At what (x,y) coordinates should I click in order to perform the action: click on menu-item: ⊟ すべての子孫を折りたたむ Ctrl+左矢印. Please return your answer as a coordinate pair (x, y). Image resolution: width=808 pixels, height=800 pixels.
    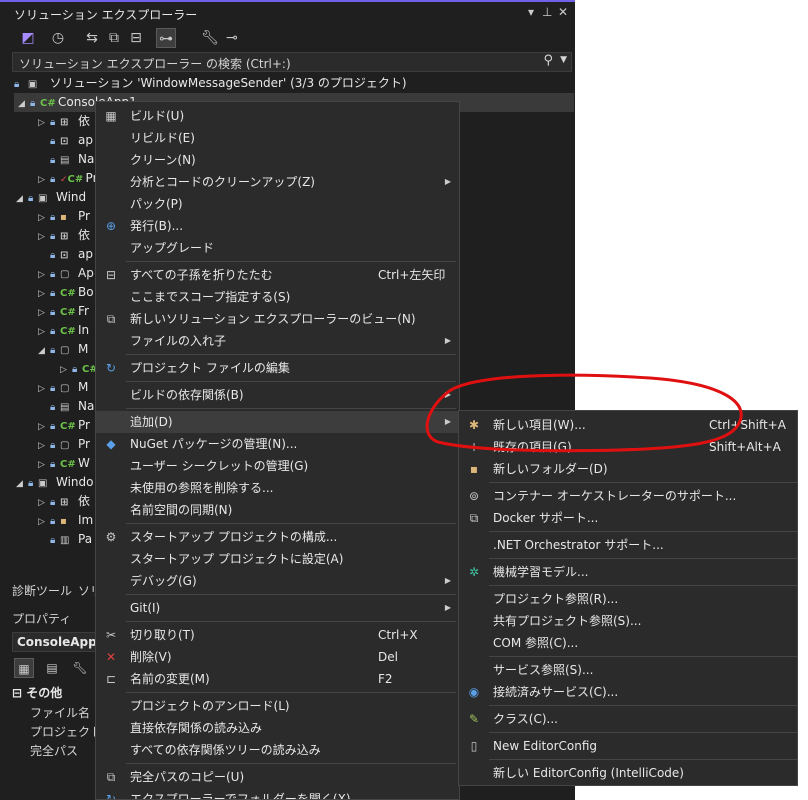
    Looking at the image, I should click on (277, 275).